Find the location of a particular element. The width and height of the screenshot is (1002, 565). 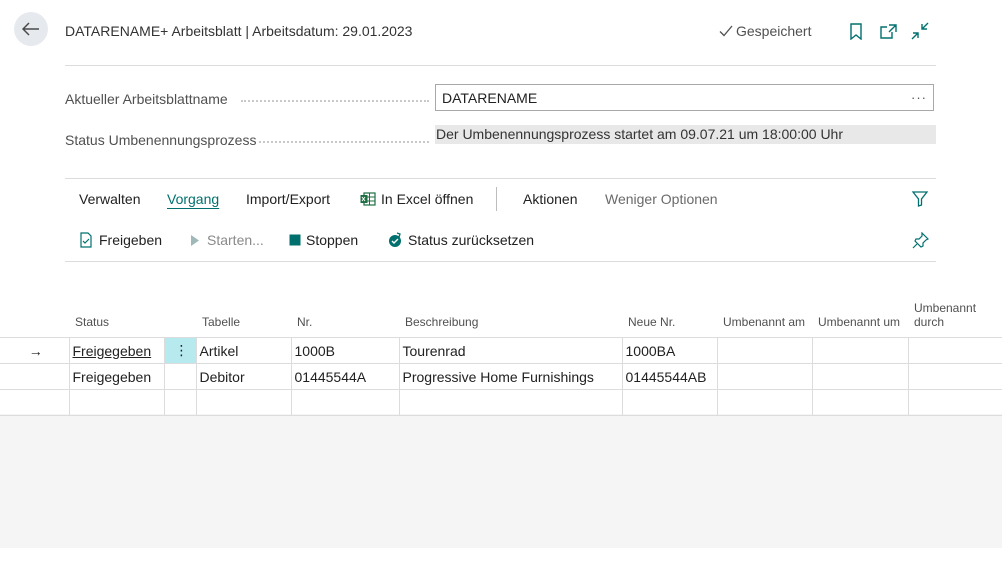

filter-icon is located at coordinates (920, 199).